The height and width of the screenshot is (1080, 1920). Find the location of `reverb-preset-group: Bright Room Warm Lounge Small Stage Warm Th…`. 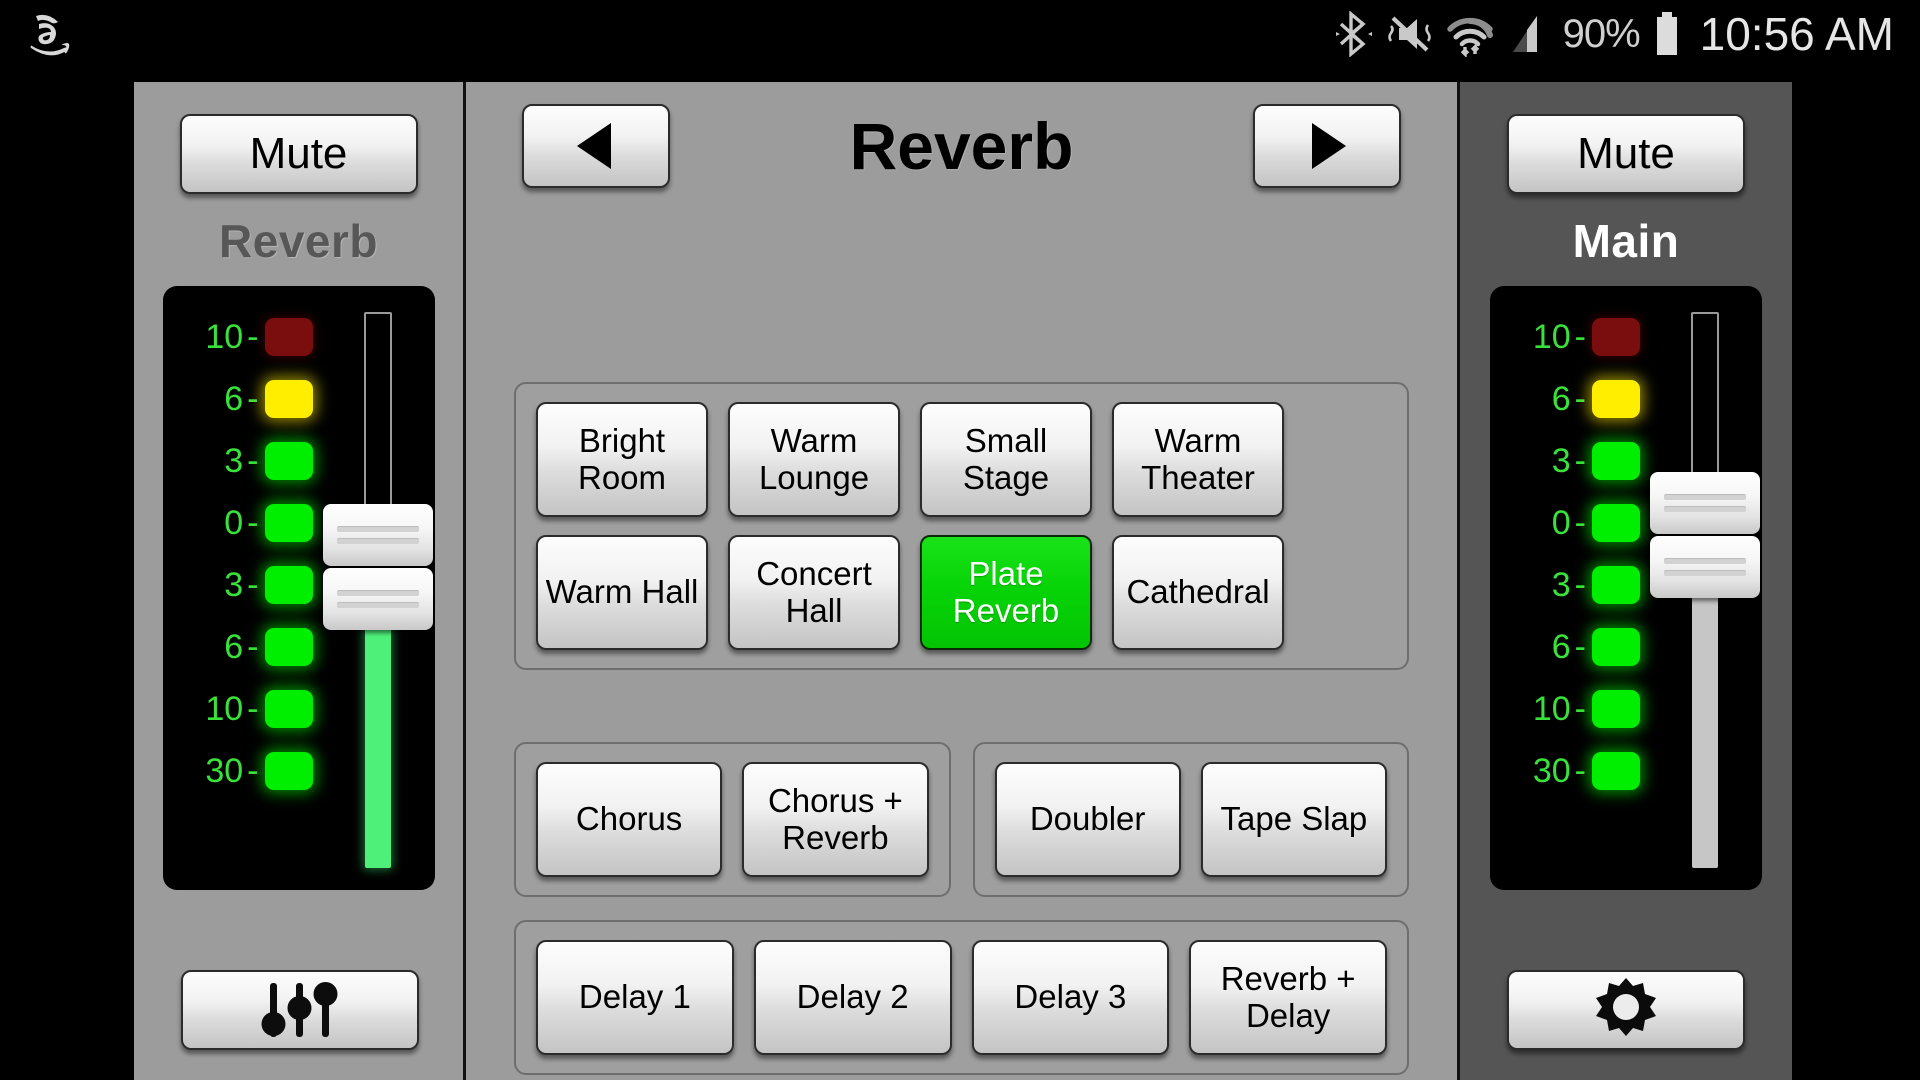

reverb-preset-group: Bright Room Warm Lounge Small Stage Warm Th… is located at coordinates (961, 526).